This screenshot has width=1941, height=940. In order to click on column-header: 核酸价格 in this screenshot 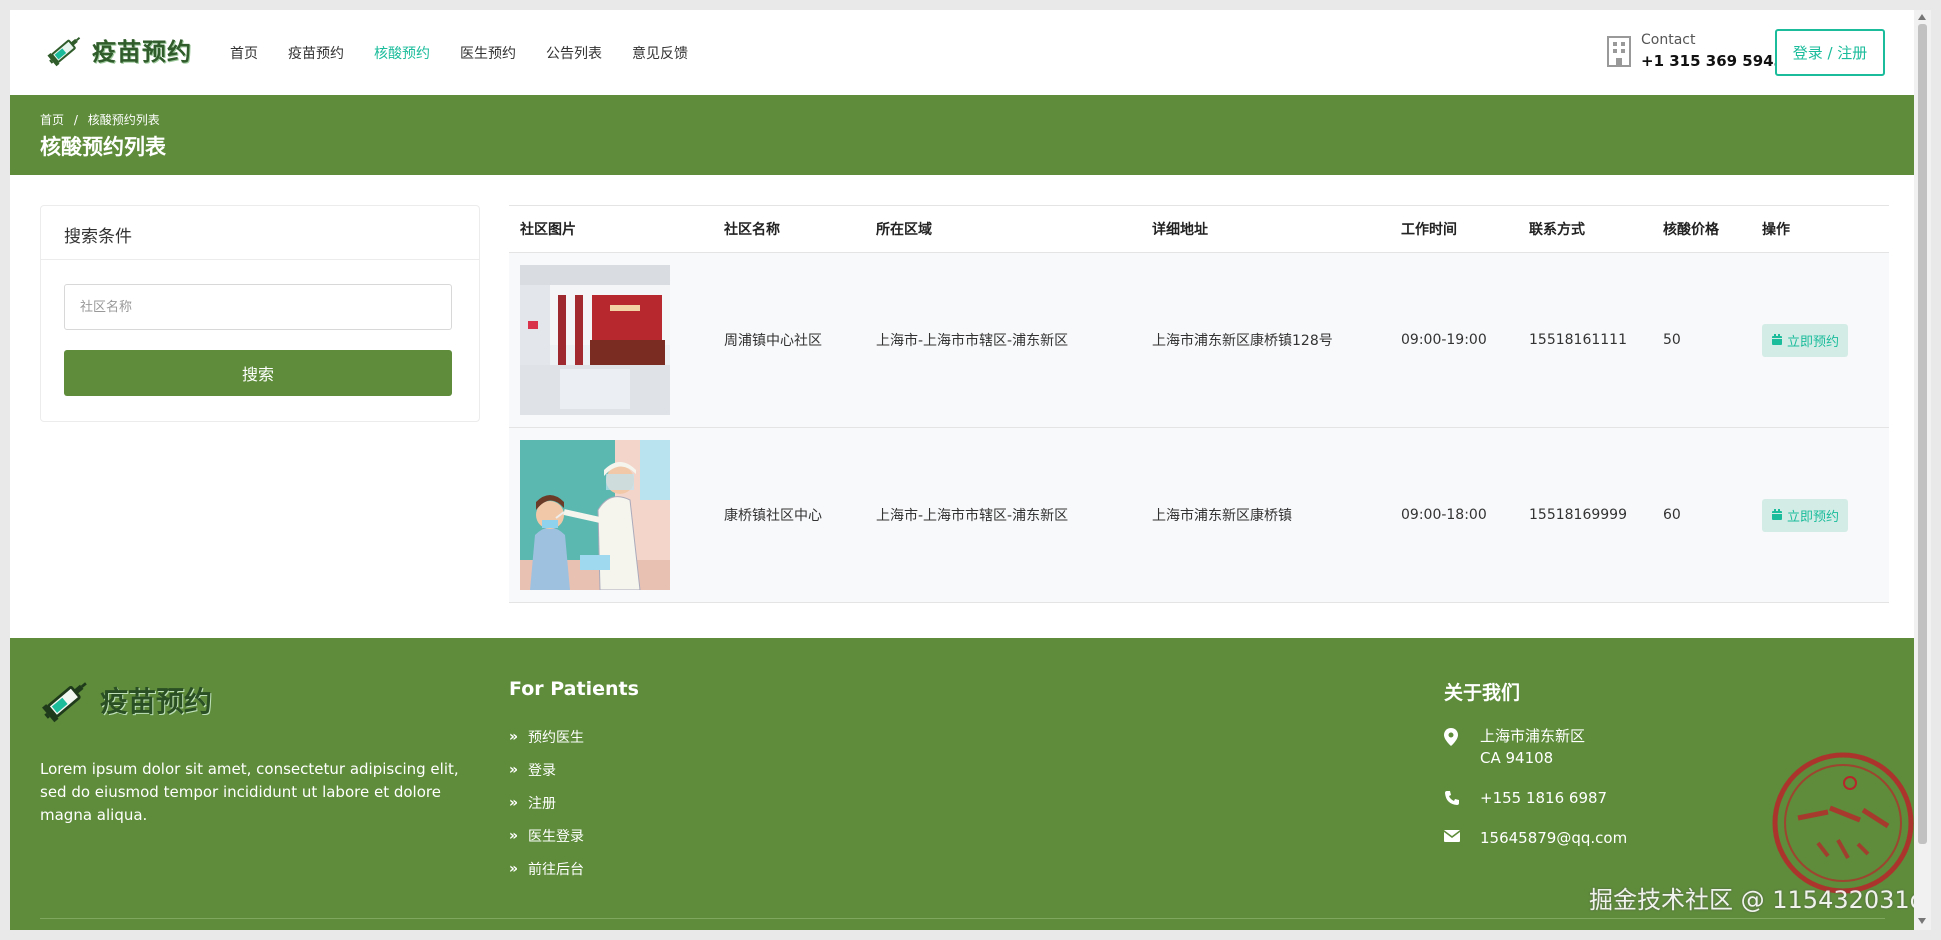, I will do `click(1691, 230)`.